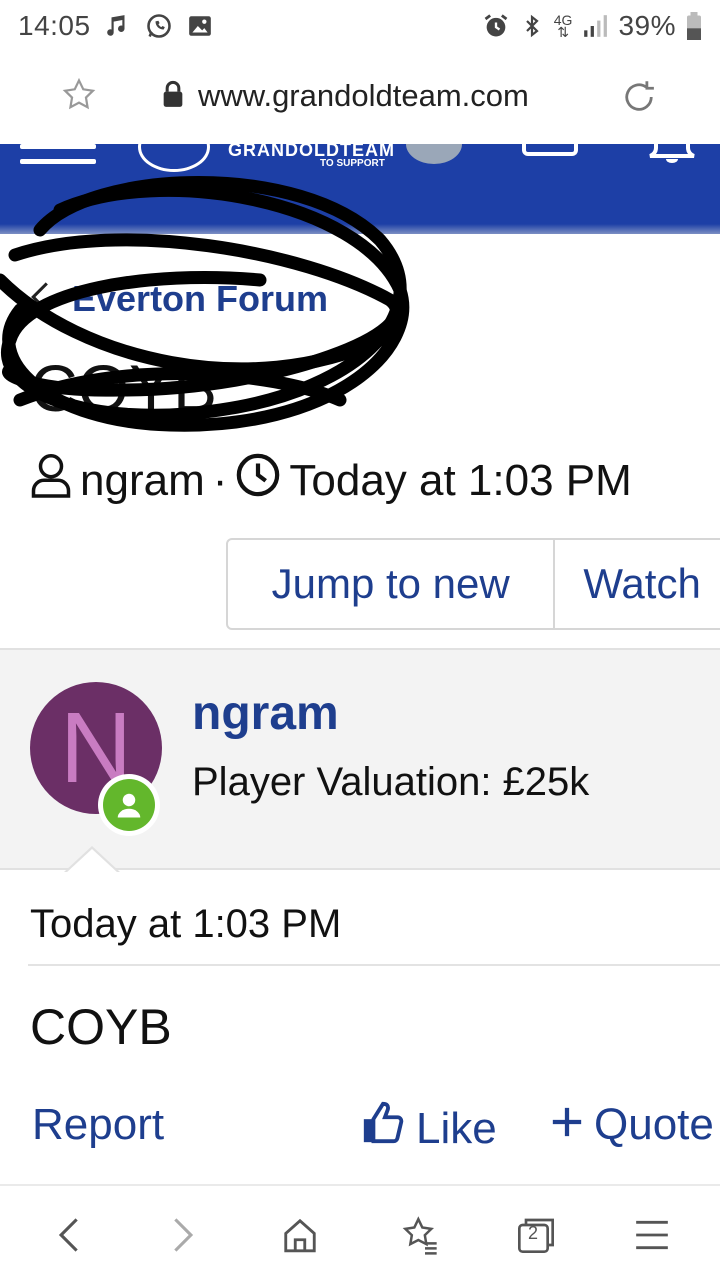  What do you see at coordinates (374, 965) in the screenshot?
I see `post-divider` at bounding box center [374, 965].